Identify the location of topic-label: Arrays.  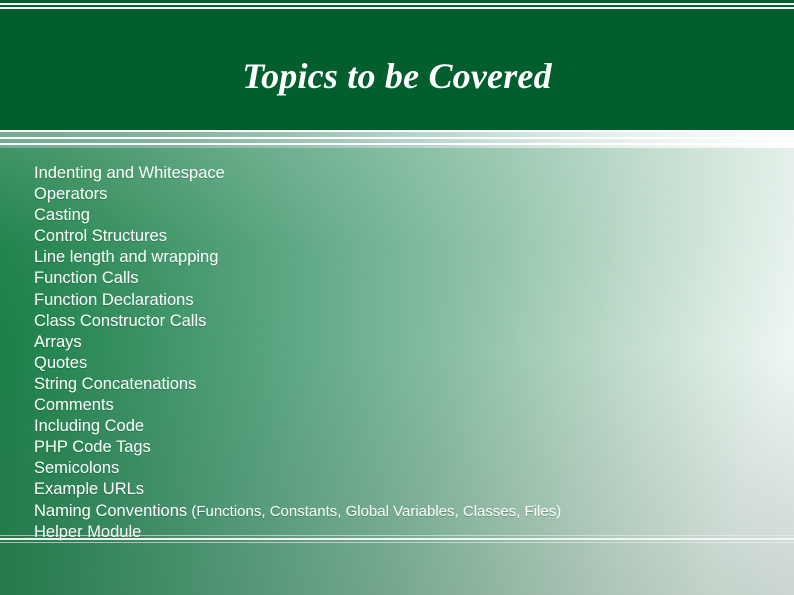
(58, 341).